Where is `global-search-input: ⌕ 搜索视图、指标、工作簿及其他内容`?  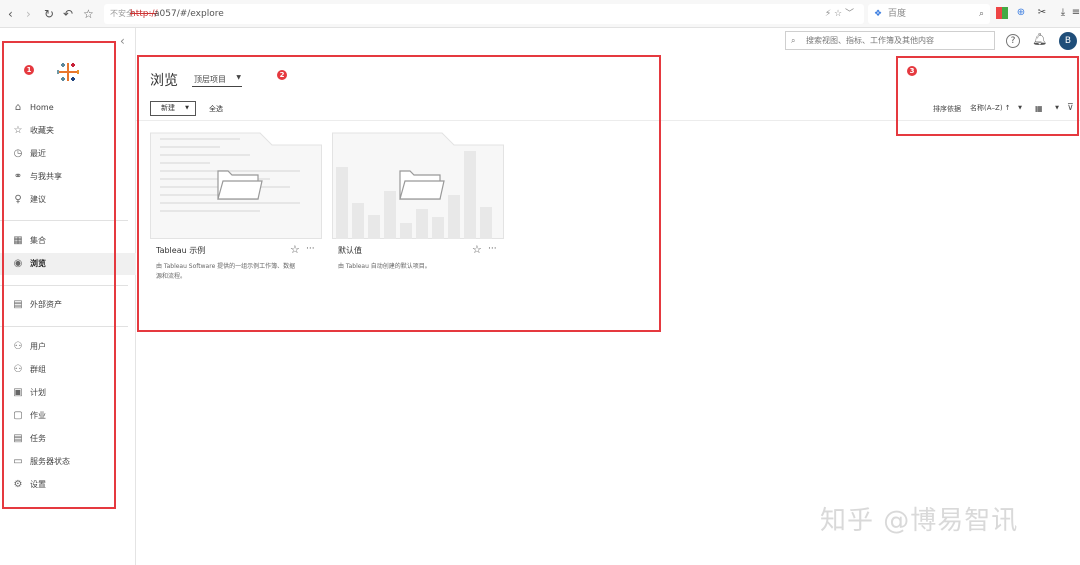
global-search-input: ⌕ 搜索视图、指标、工作簿及其他内容 is located at coordinates (890, 40).